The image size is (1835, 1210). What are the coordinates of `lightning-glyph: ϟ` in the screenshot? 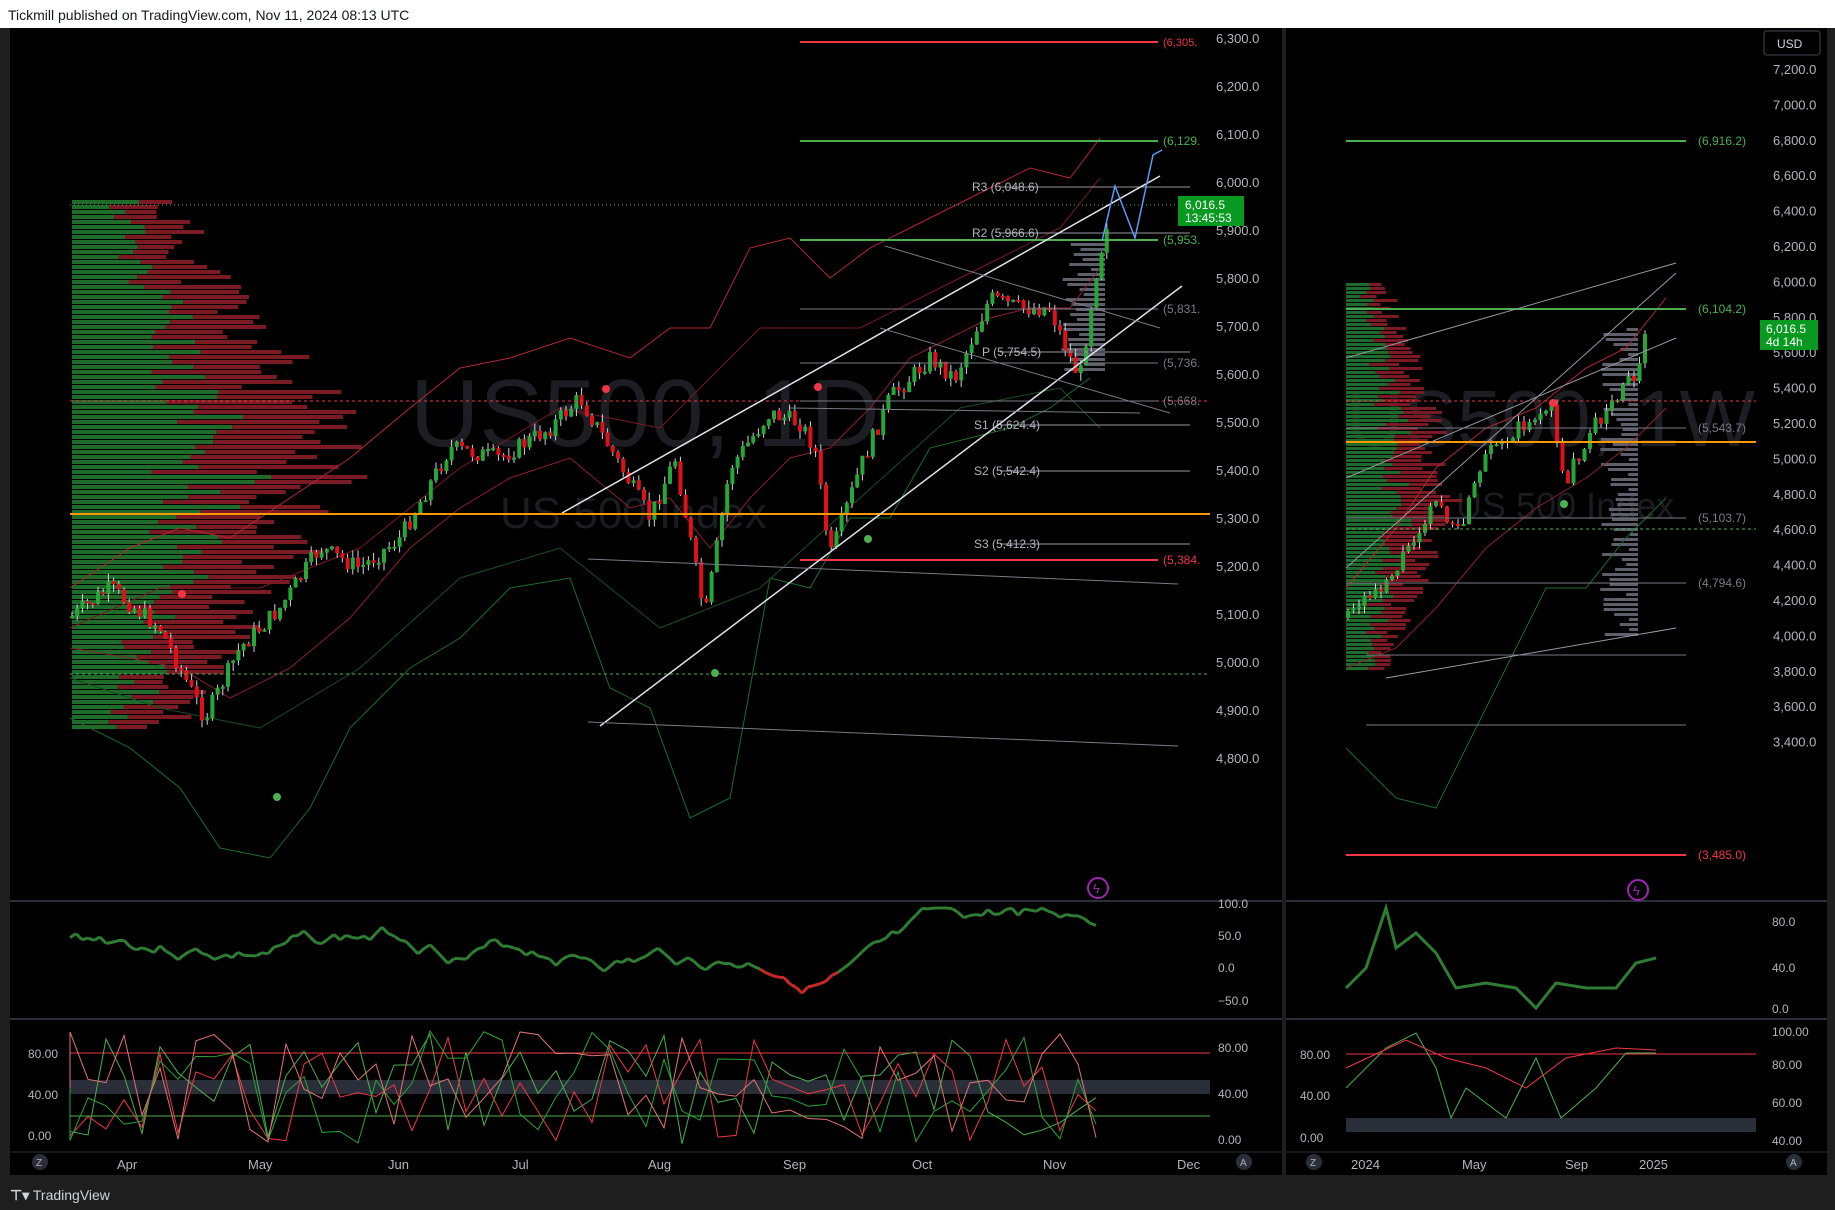 It's located at (1096, 888).